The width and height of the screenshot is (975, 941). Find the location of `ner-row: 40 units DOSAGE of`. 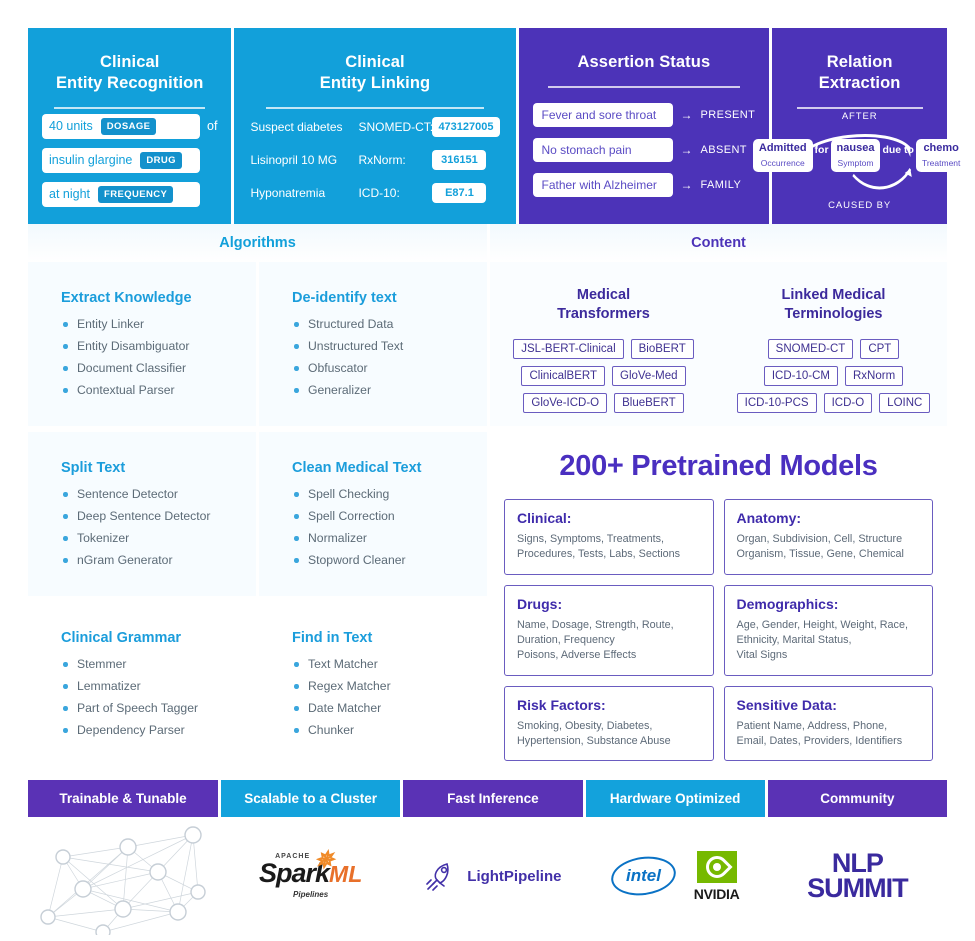

ner-row: 40 units DOSAGE of is located at coordinates (130, 126).